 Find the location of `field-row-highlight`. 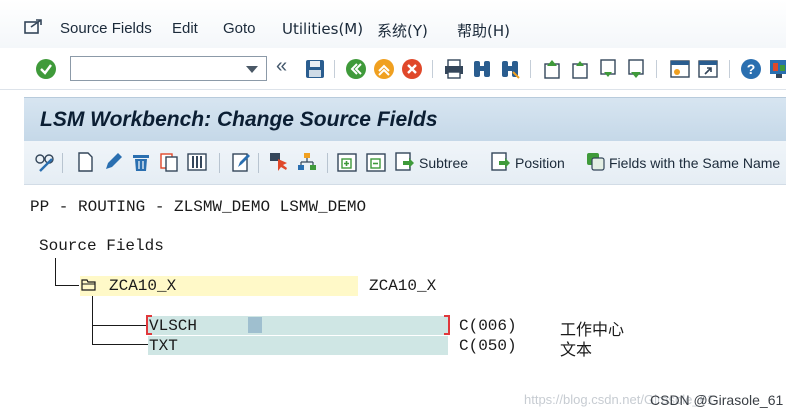

field-row-highlight is located at coordinates (298, 345).